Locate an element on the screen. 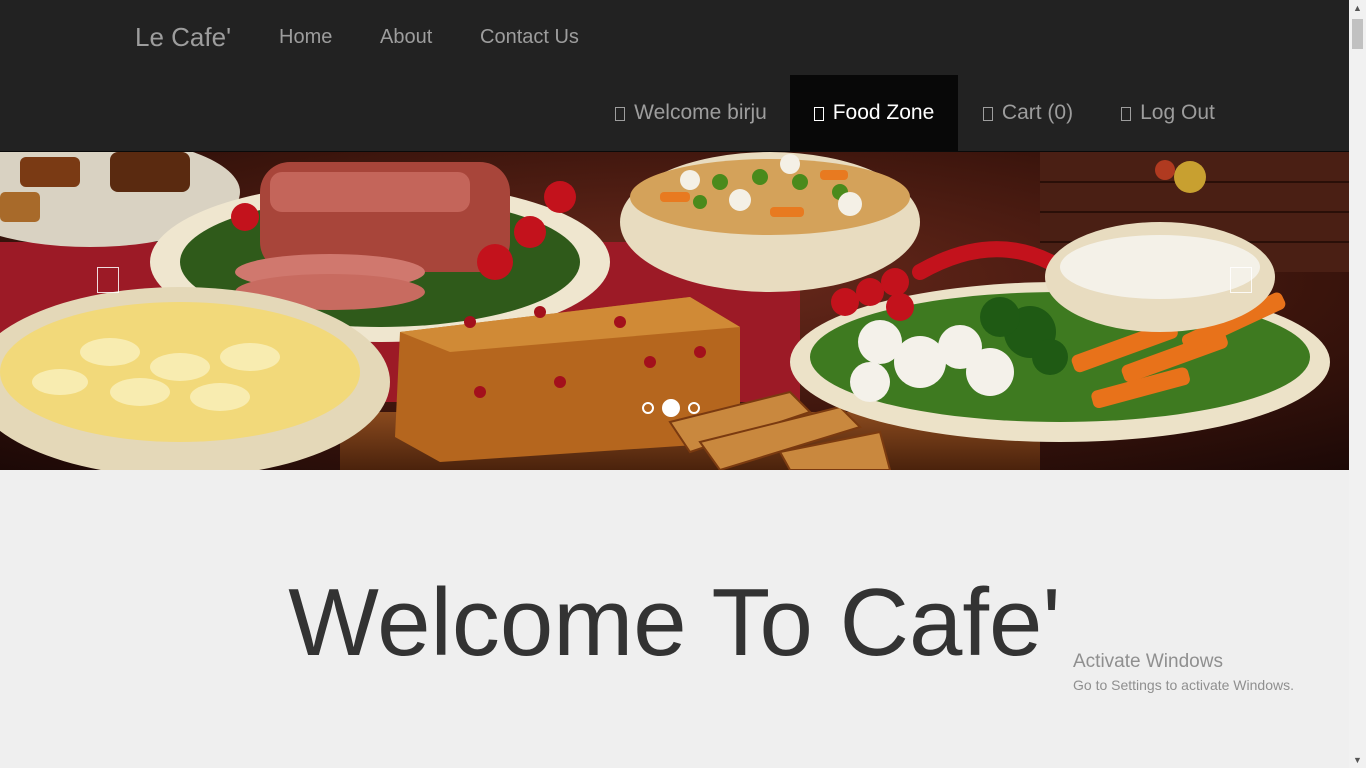 The width and height of the screenshot is (1366, 768). nav-item-welcome: Welcome birju is located at coordinates (691, 113).